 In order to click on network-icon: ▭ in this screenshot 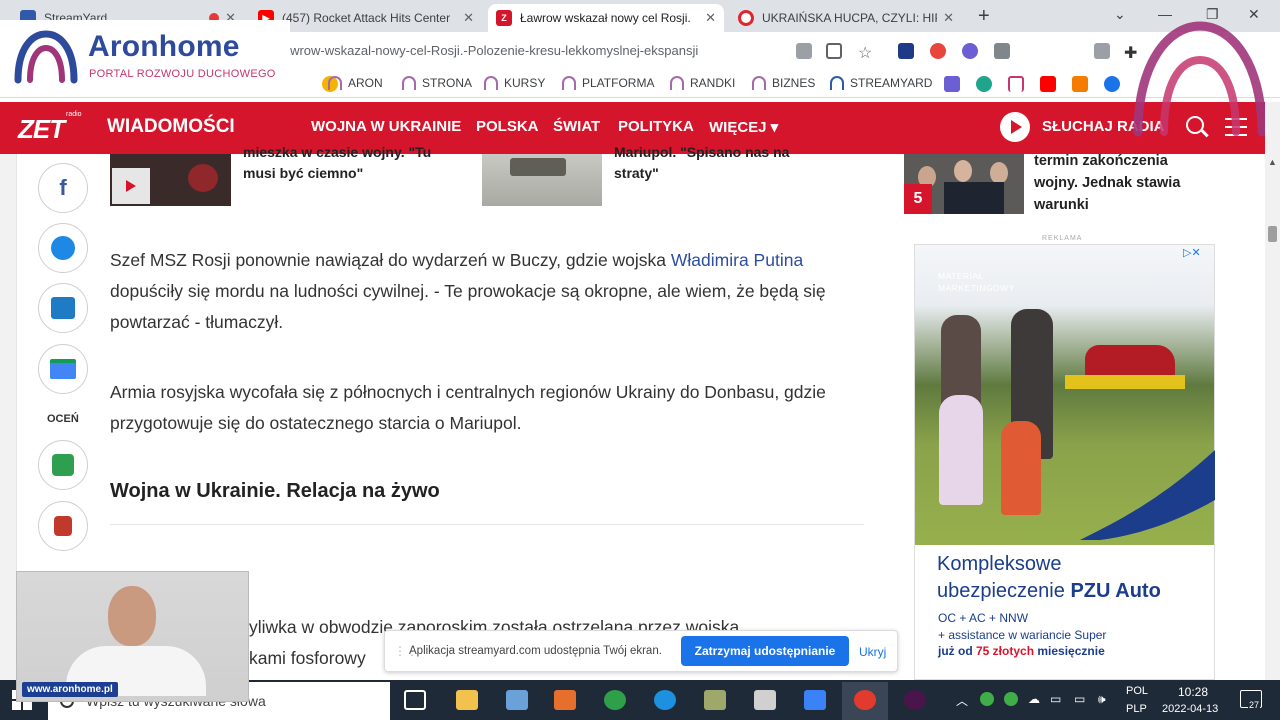, I will do `click(1079, 699)`.